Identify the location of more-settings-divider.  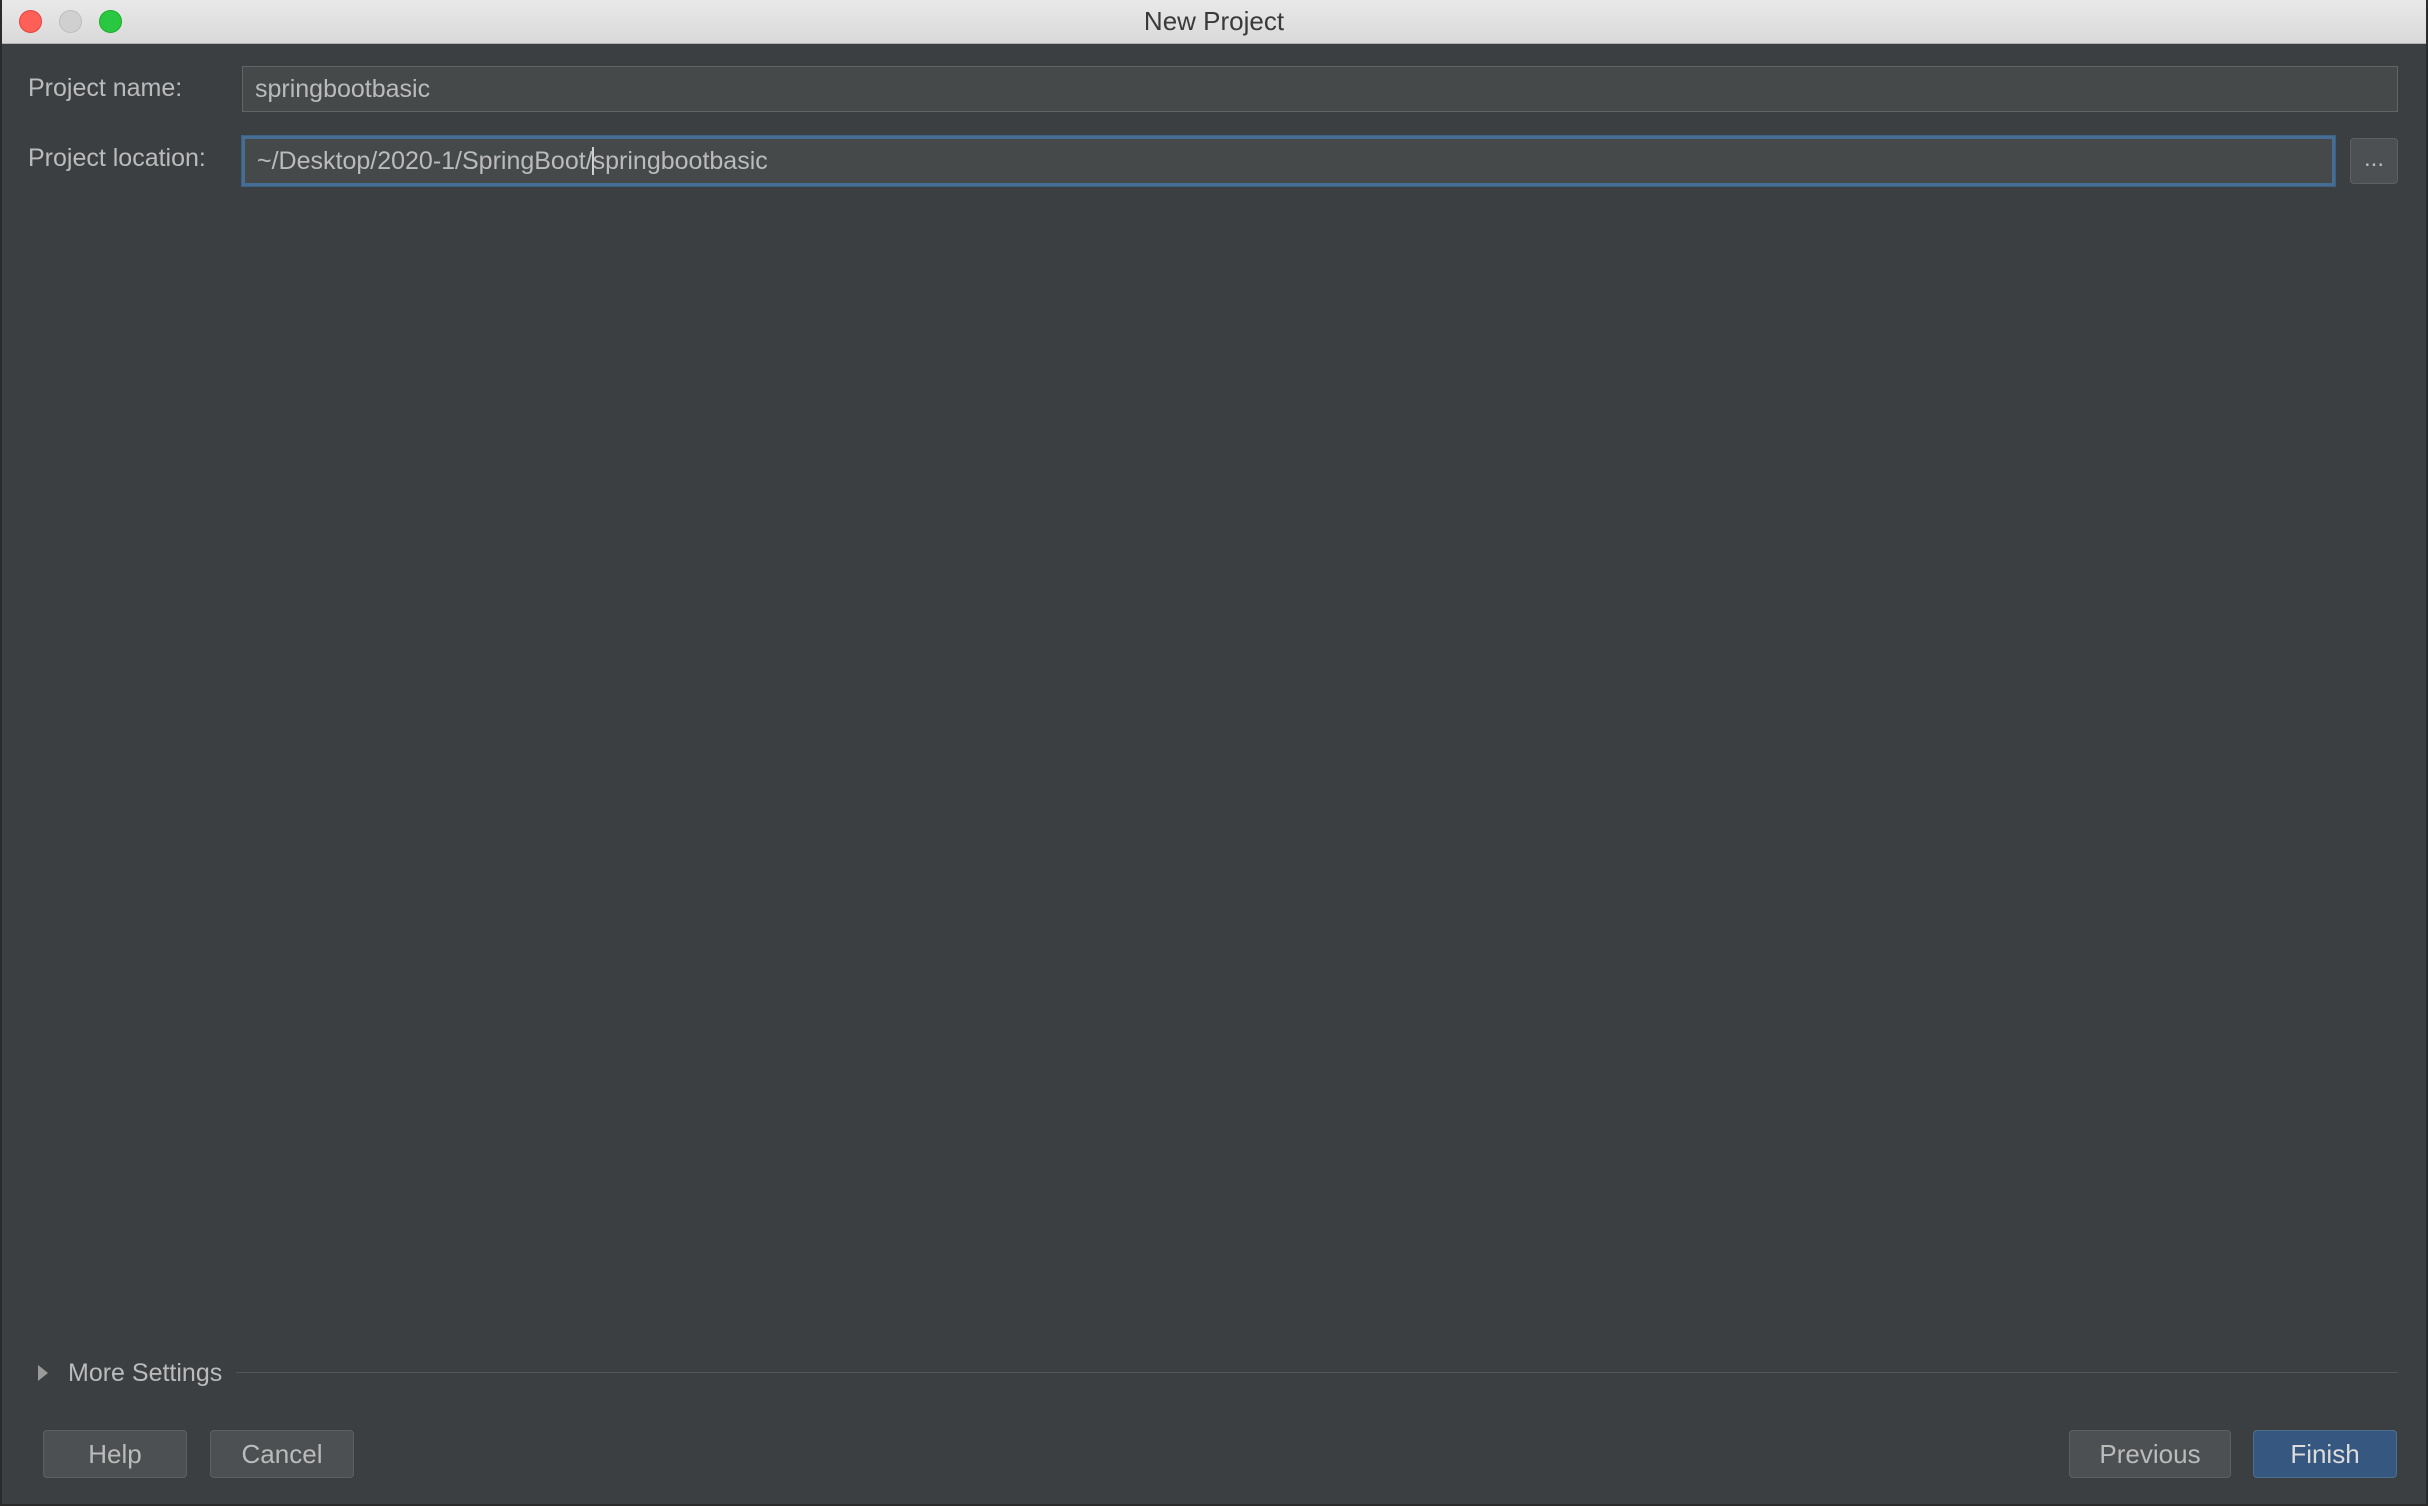
(1317, 1372).